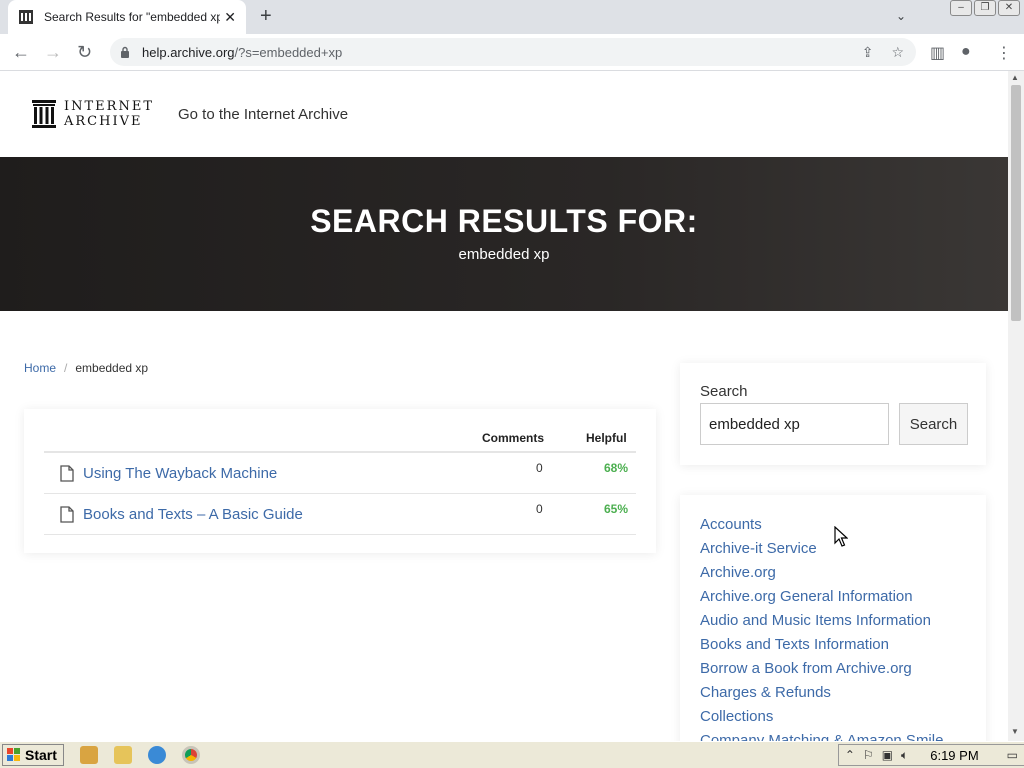 The image size is (1024, 768). Describe the element at coordinates (904, 755) in the screenshot. I see `volume-icon: 🔈︎` at that location.